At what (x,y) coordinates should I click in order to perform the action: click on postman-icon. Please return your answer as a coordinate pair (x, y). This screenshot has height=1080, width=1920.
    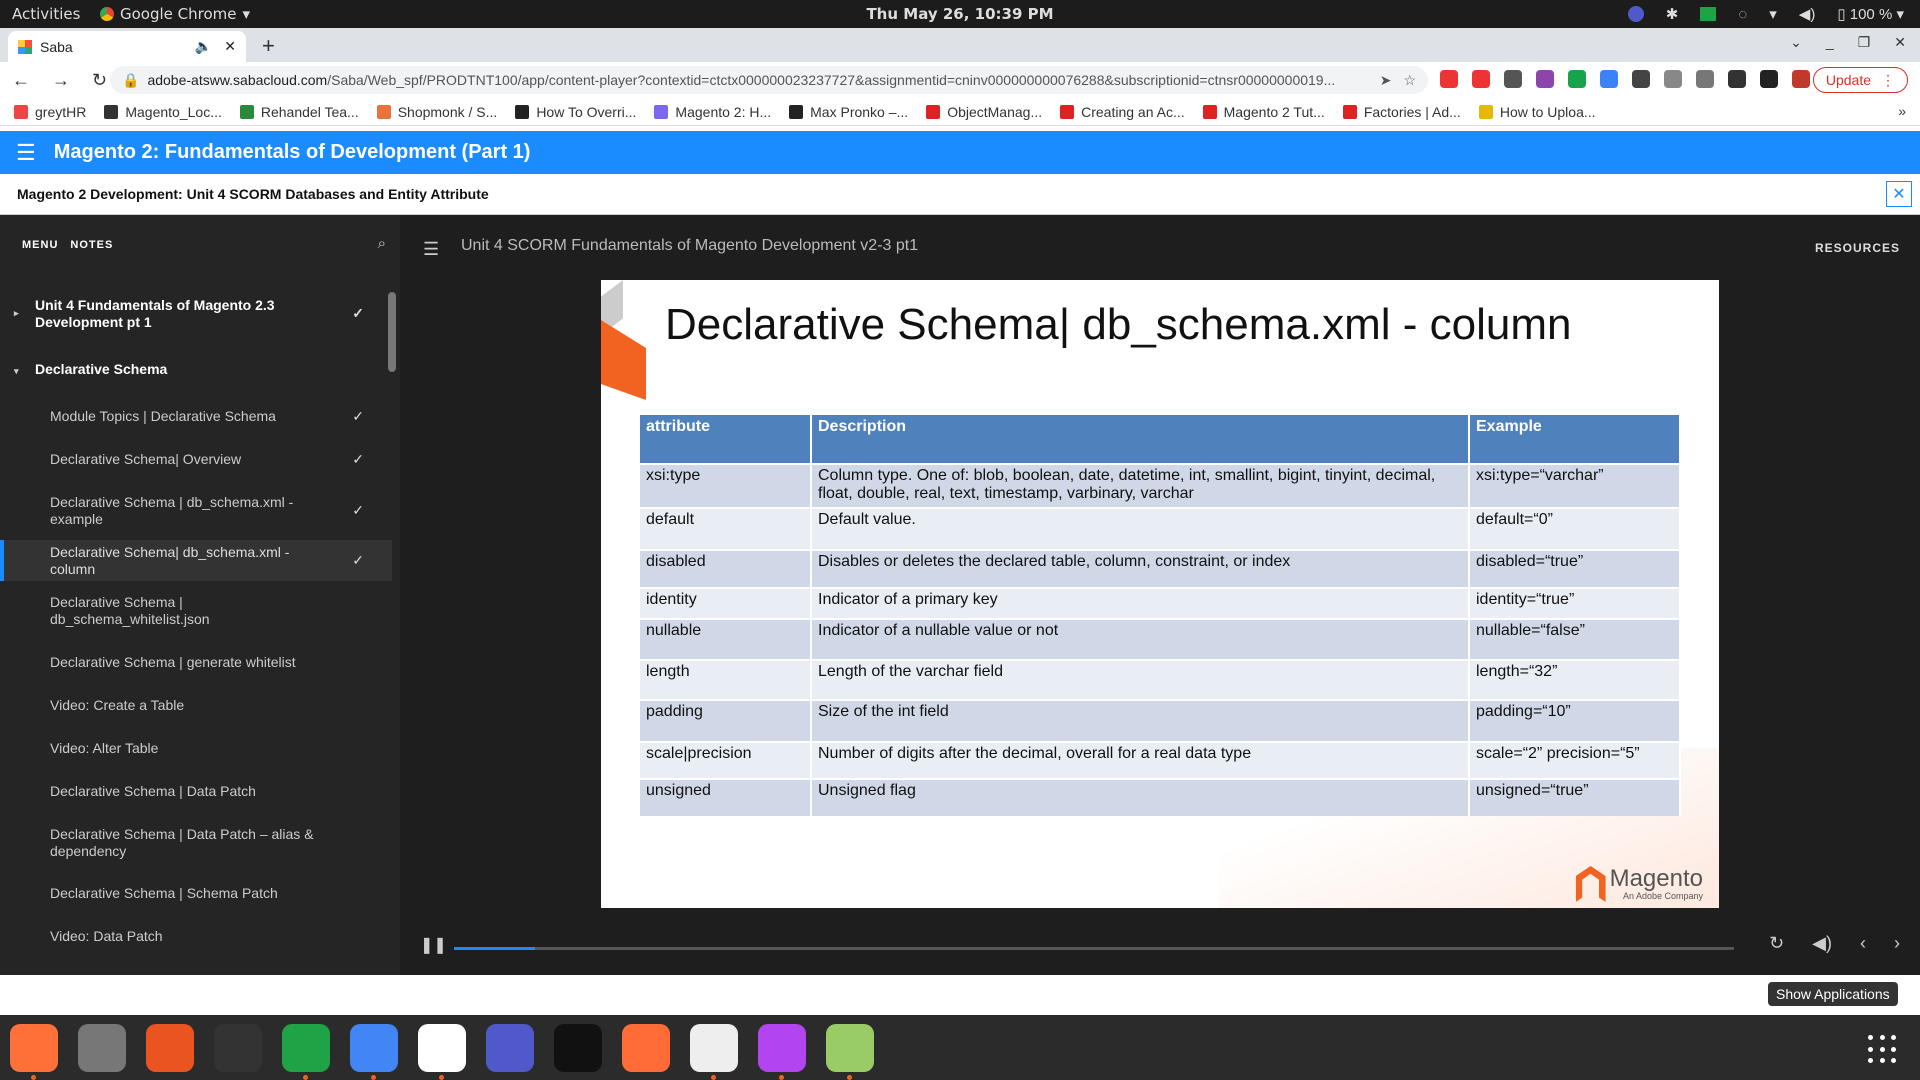
    Looking at the image, I should click on (646, 1047).